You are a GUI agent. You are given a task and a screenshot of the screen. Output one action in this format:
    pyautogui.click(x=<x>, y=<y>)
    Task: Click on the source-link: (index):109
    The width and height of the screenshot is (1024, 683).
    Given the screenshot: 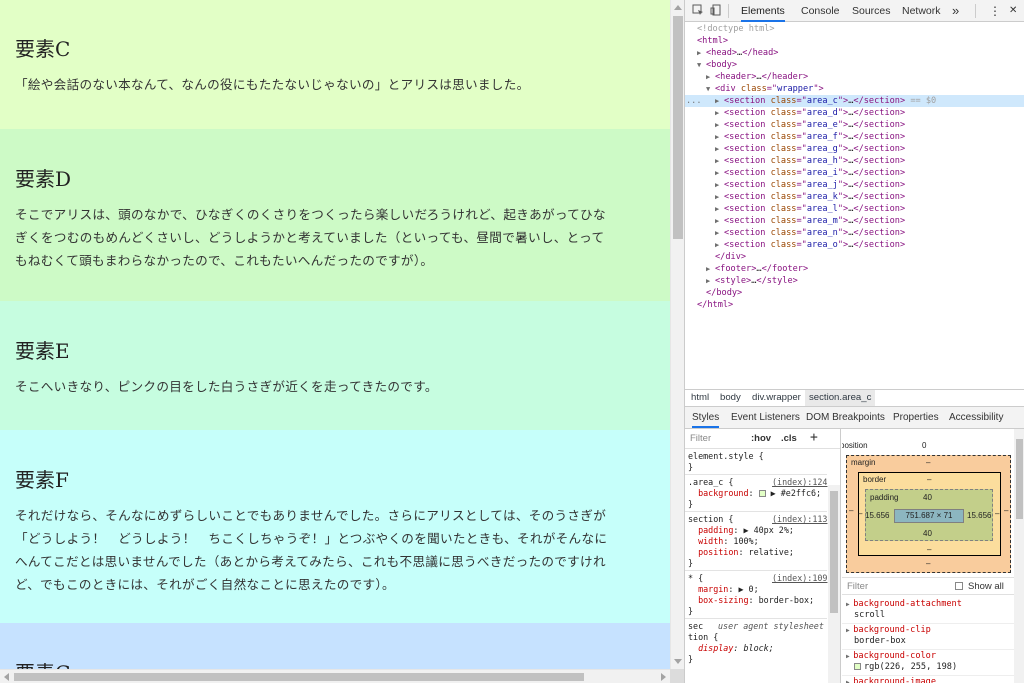 What is the action you would take?
    pyautogui.click(x=799, y=578)
    